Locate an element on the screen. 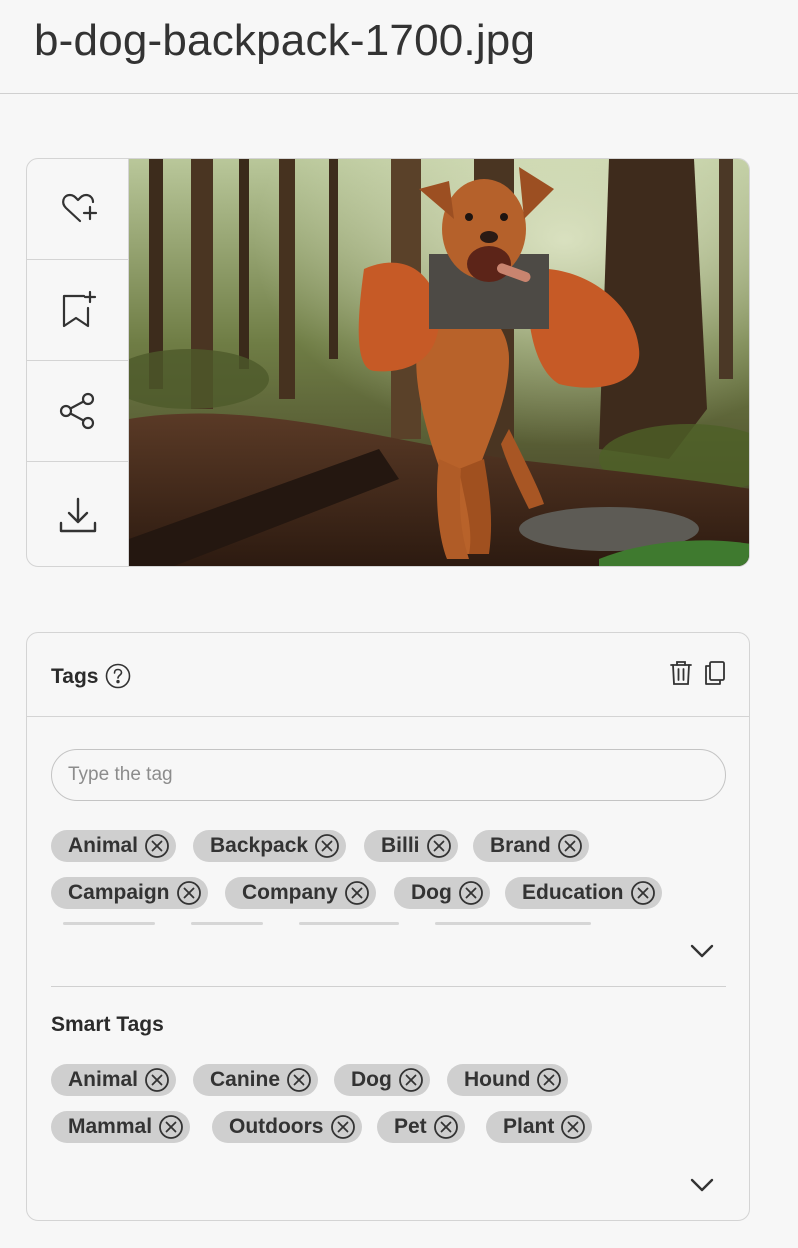 The image size is (798, 1248). smart-tag-chip: Plant is located at coordinates (539, 1127).